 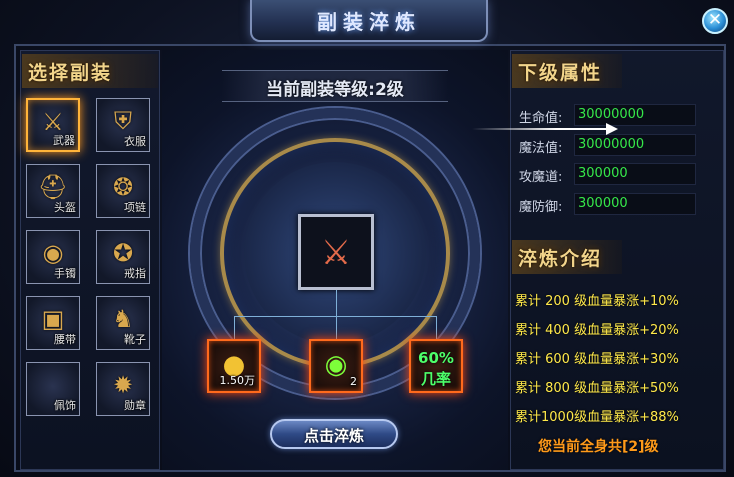 I want to click on current-level-text: 当前副装等级:2级, so click(x=335, y=90).